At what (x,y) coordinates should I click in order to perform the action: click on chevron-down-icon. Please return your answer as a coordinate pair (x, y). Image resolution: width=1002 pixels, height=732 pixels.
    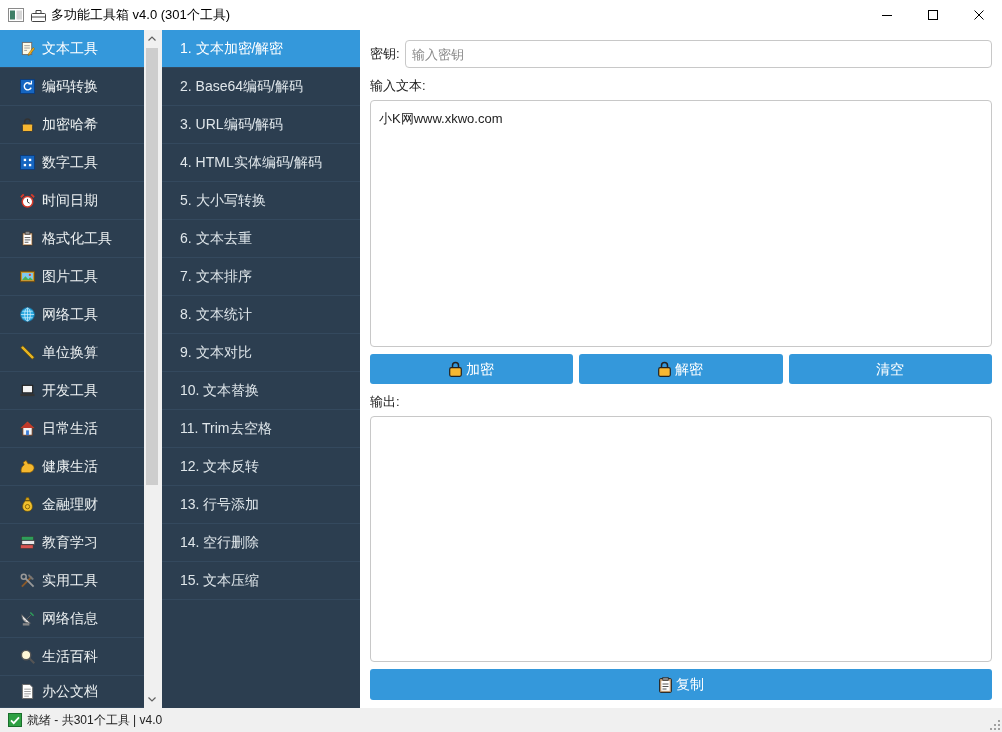
    Looking at the image, I should click on (152, 699).